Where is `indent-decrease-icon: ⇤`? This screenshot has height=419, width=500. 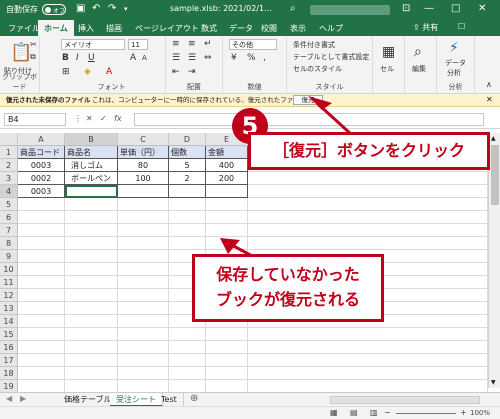 indent-decrease-icon: ⇤ is located at coordinates (176, 72).